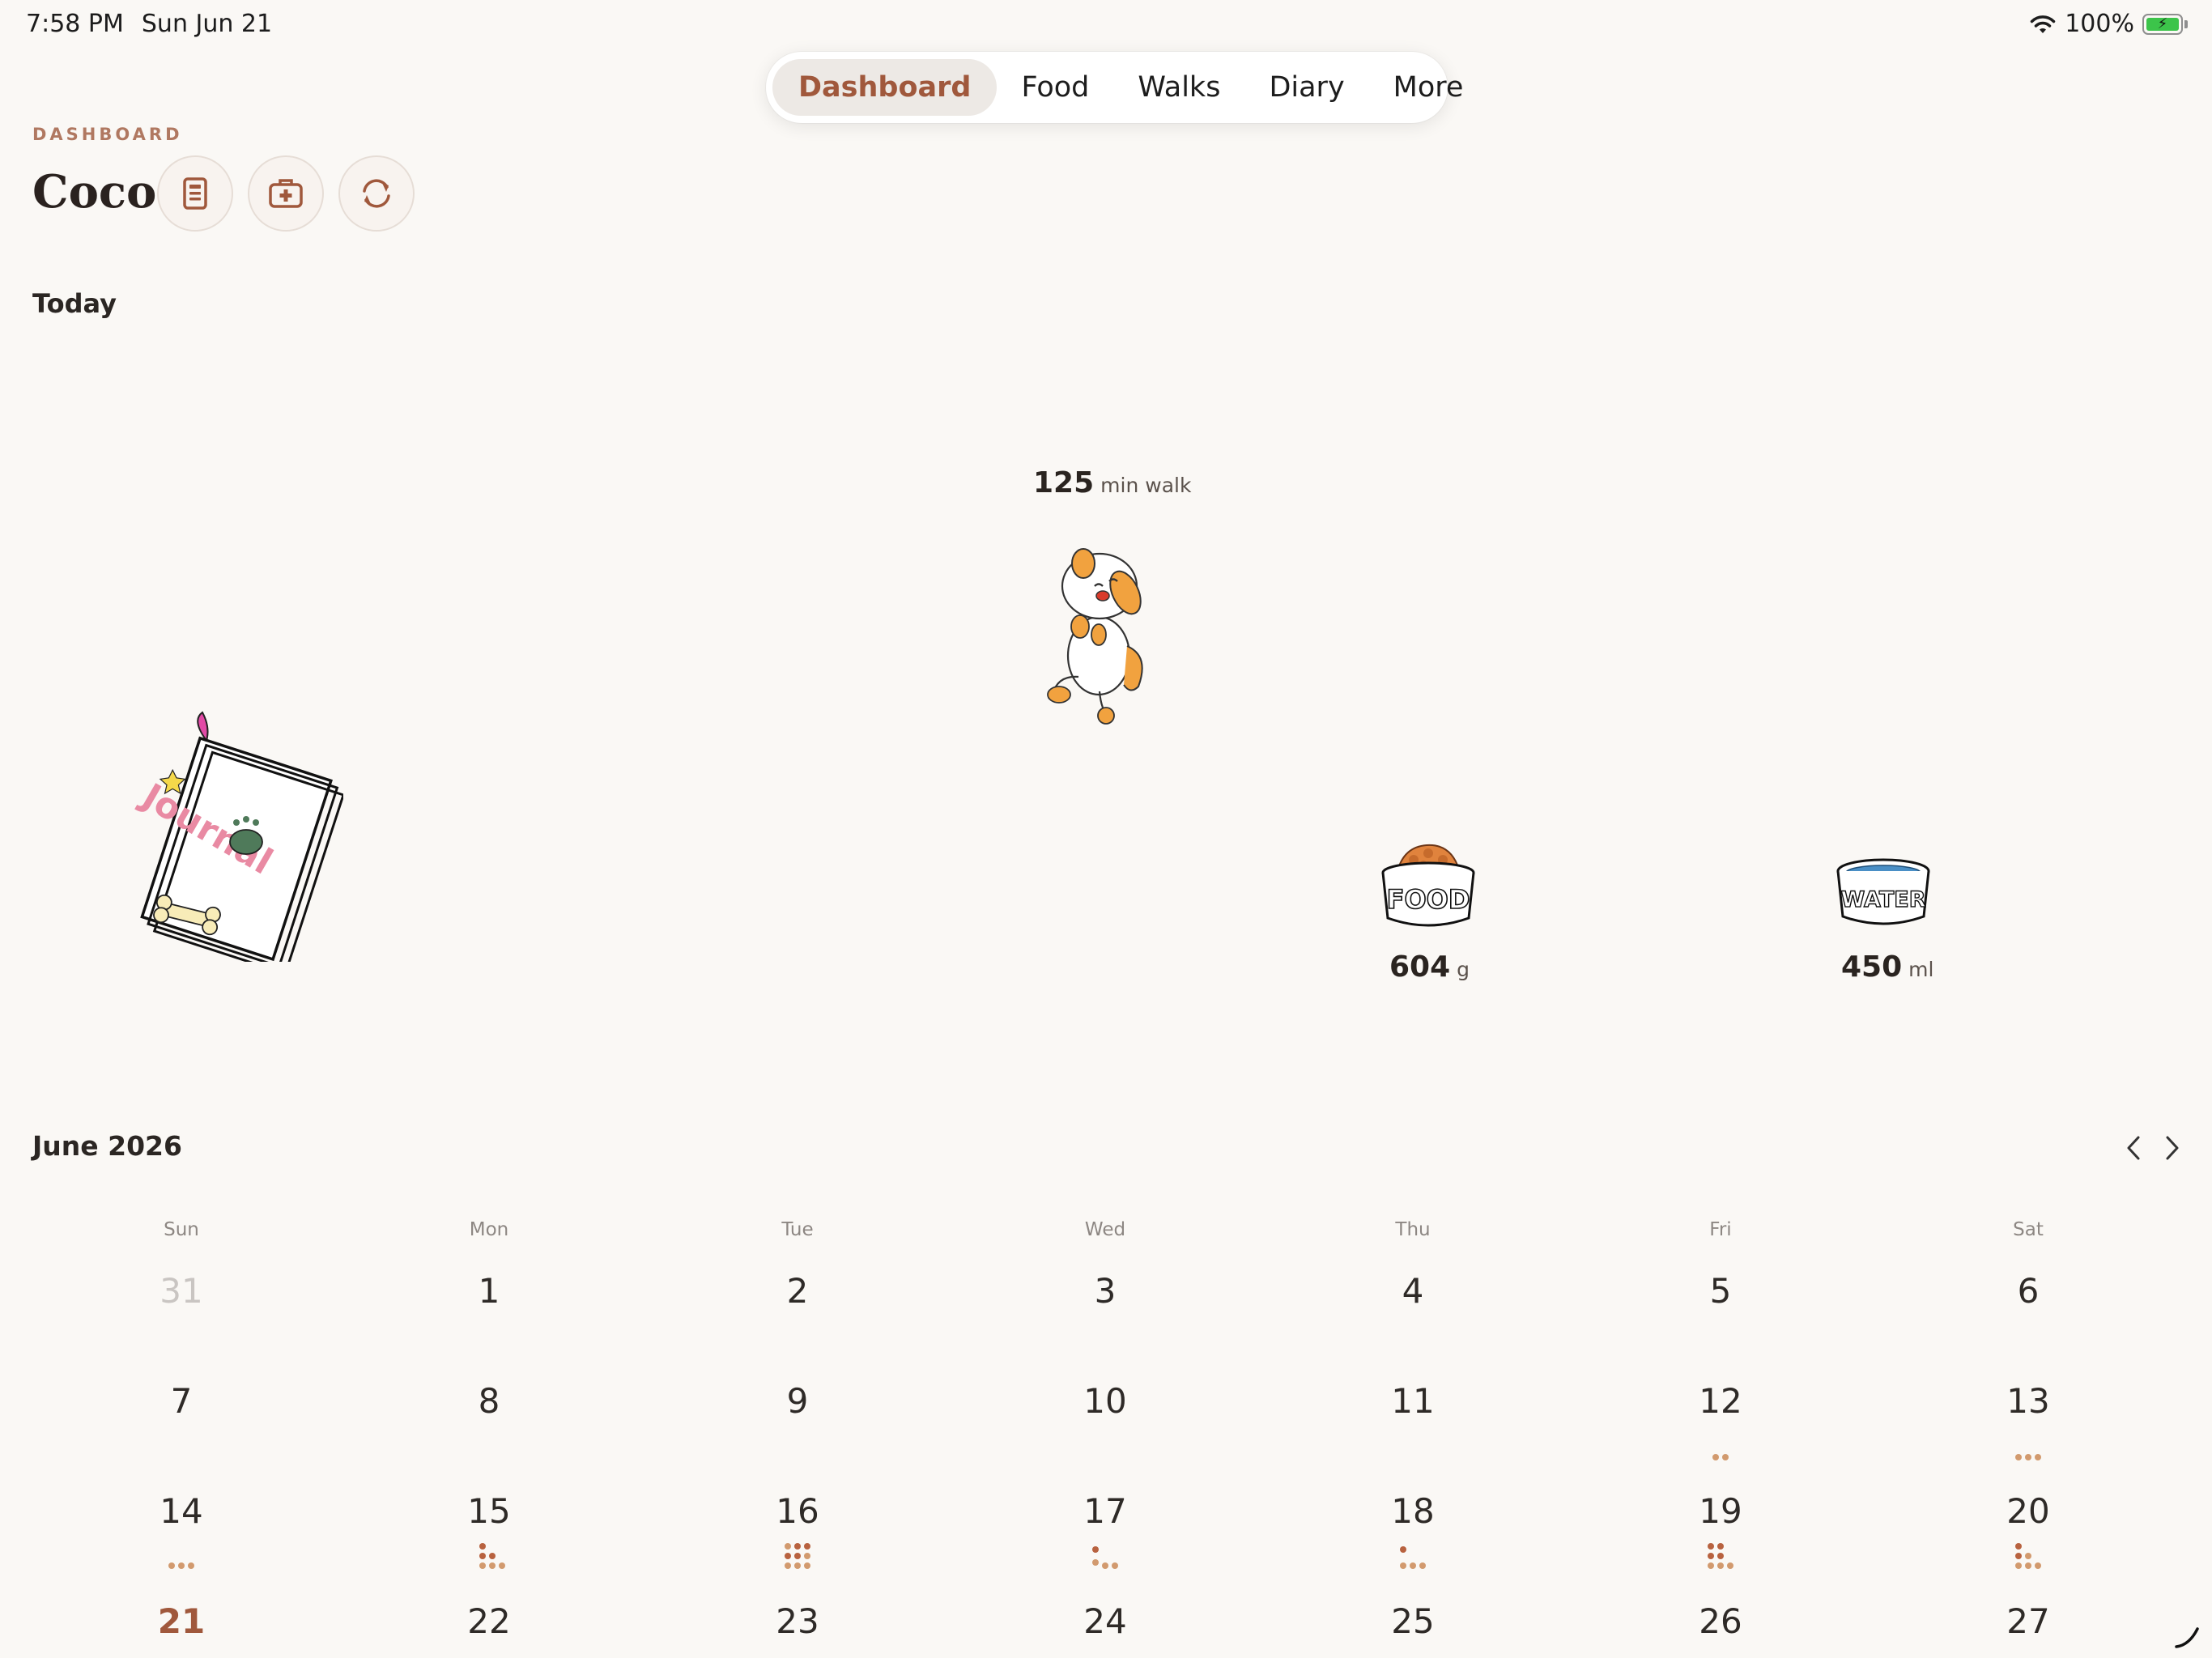 The height and width of the screenshot is (1658, 2212). I want to click on food-bowl-label: FOOD, so click(1429, 899).